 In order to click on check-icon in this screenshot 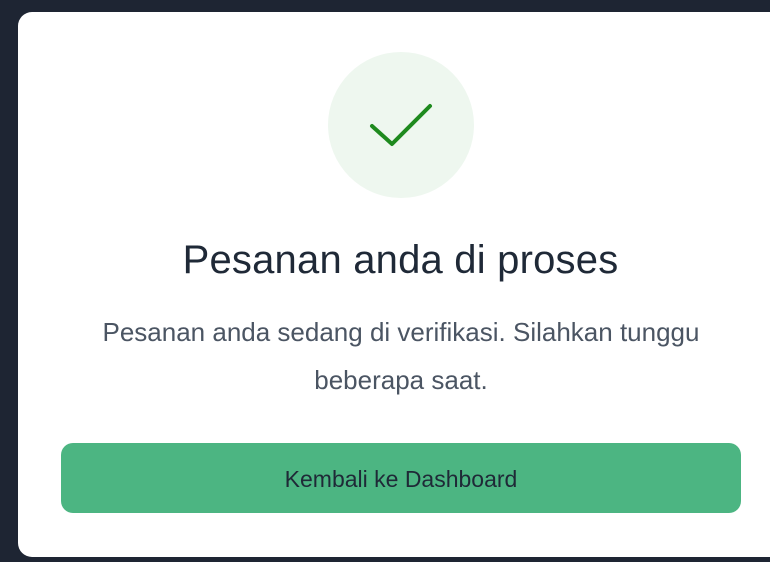, I will do `click(401, 125)`.